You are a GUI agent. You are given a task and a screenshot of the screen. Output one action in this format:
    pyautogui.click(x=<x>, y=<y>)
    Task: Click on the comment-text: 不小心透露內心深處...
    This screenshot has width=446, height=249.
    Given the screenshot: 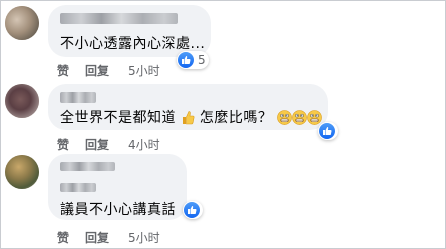 What is the action you would take?
    pyautogui.click(x=133, y=44)
    